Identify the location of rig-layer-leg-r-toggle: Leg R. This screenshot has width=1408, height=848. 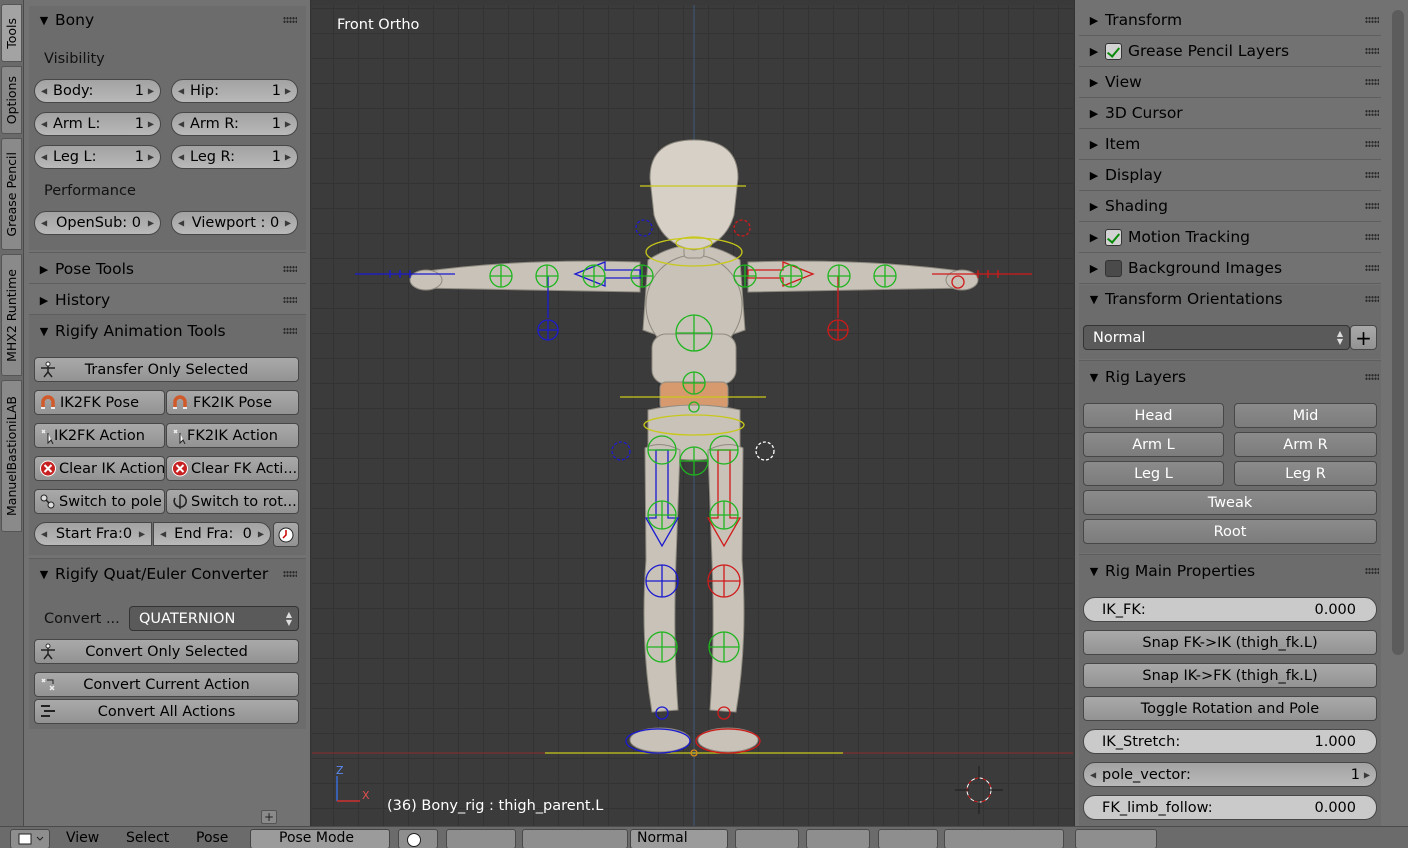
(1305, 473).